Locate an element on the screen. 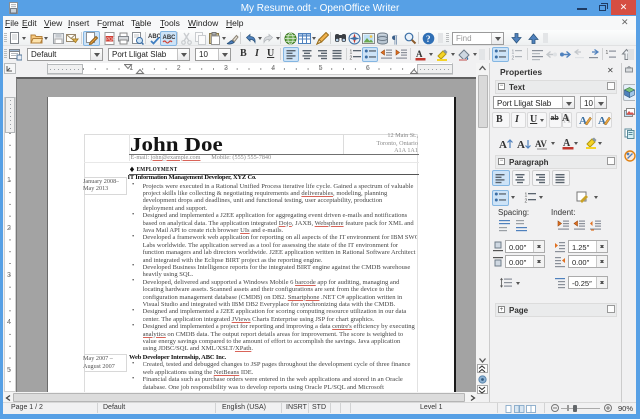 The height and width of the screenshot is (419, 640). svg-text: 1 is located at coordinates (607, 53).